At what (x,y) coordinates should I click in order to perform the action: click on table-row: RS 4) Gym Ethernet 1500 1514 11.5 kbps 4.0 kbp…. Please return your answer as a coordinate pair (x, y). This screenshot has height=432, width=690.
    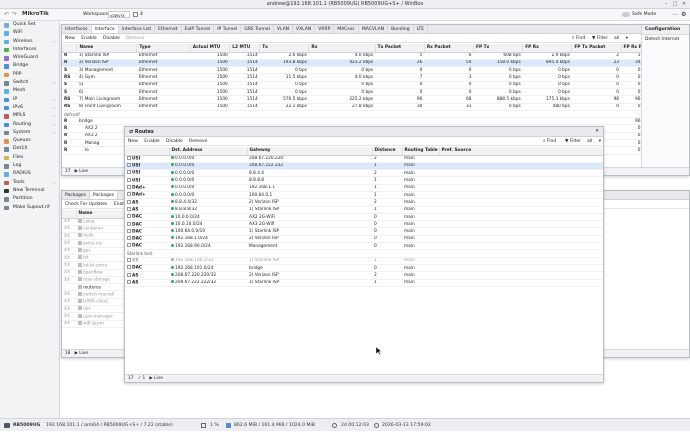
    Looking at the image, I should click on (352, 77).